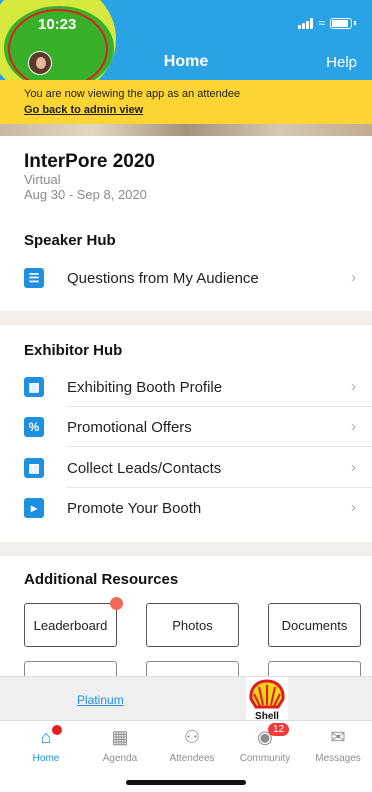 This screenshot has width=372, height=792. What do you see at coordinates (129, 427) in the screenshot?
I see `row-label: Promotional Offers` at bounding box center [129, 427].